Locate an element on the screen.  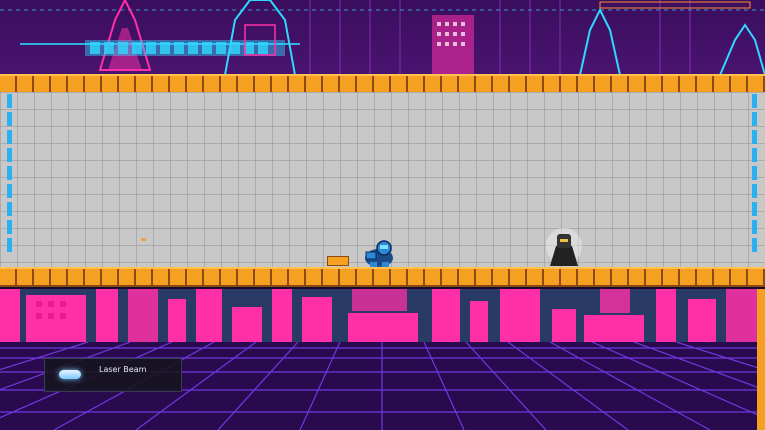
left-wall-light is located at coordinates (9, 174).